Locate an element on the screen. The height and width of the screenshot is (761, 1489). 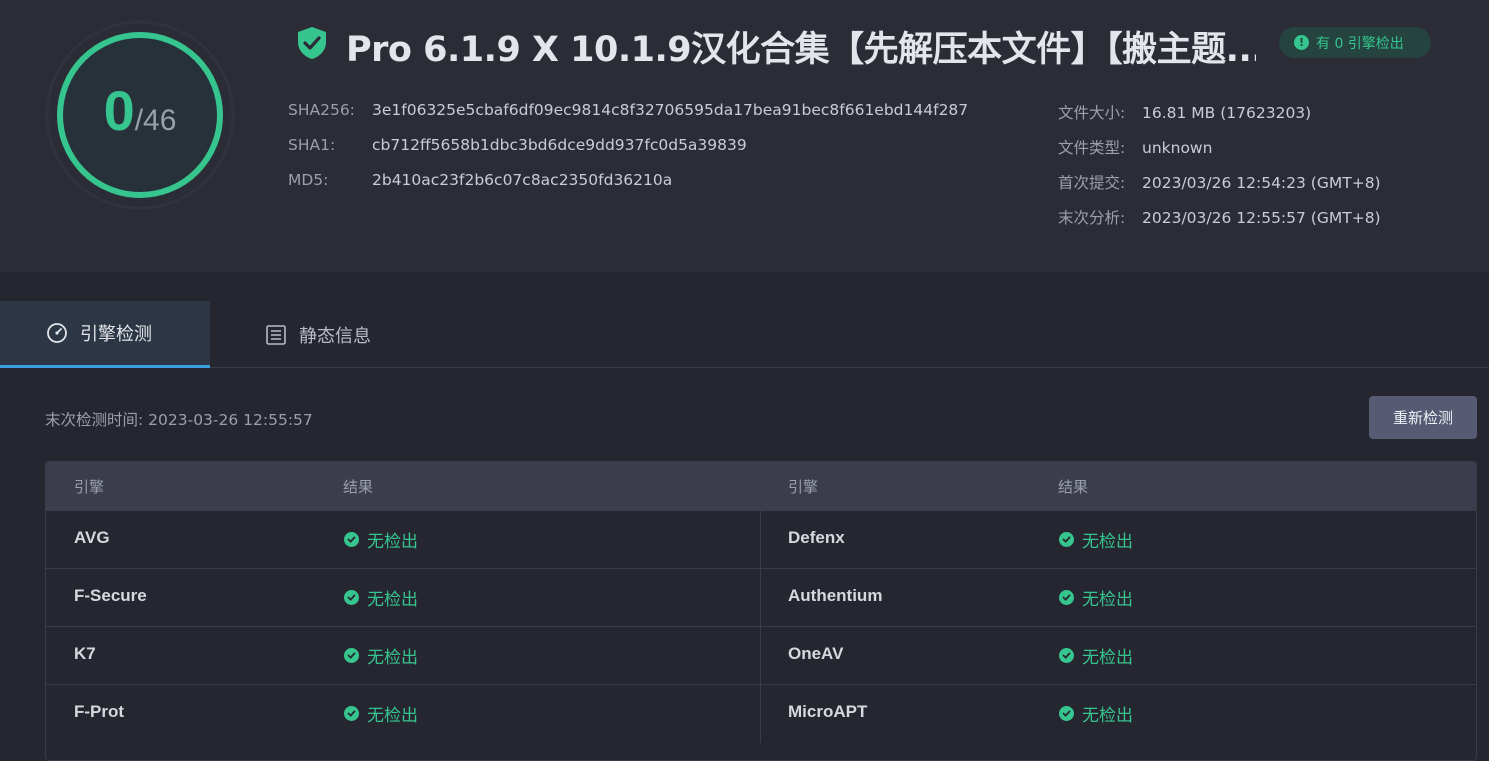
header-result-right: 结果 is located at coordinates (1073, 487).